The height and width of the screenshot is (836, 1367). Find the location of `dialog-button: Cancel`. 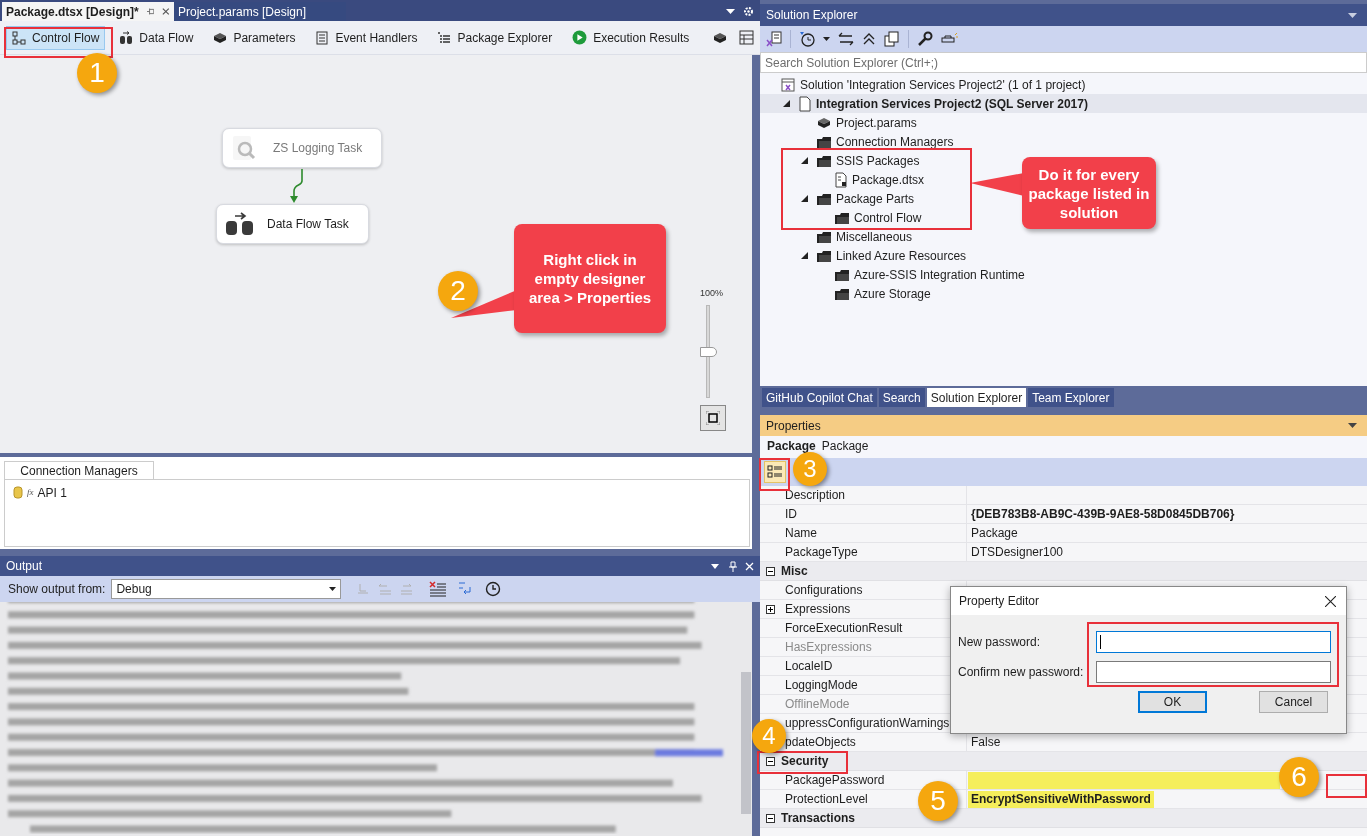

dialog-button: Cancel is located at coordinates (1293, 702).